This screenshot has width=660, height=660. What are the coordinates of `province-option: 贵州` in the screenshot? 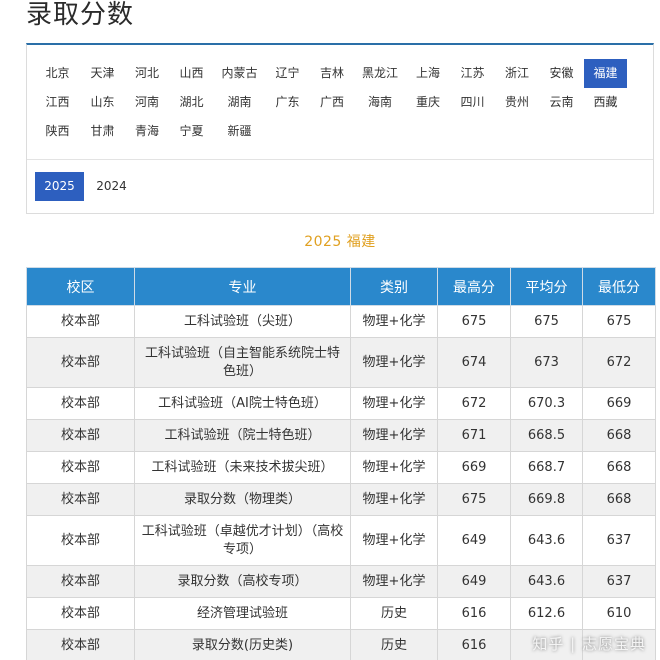 It's located at (517, 102).